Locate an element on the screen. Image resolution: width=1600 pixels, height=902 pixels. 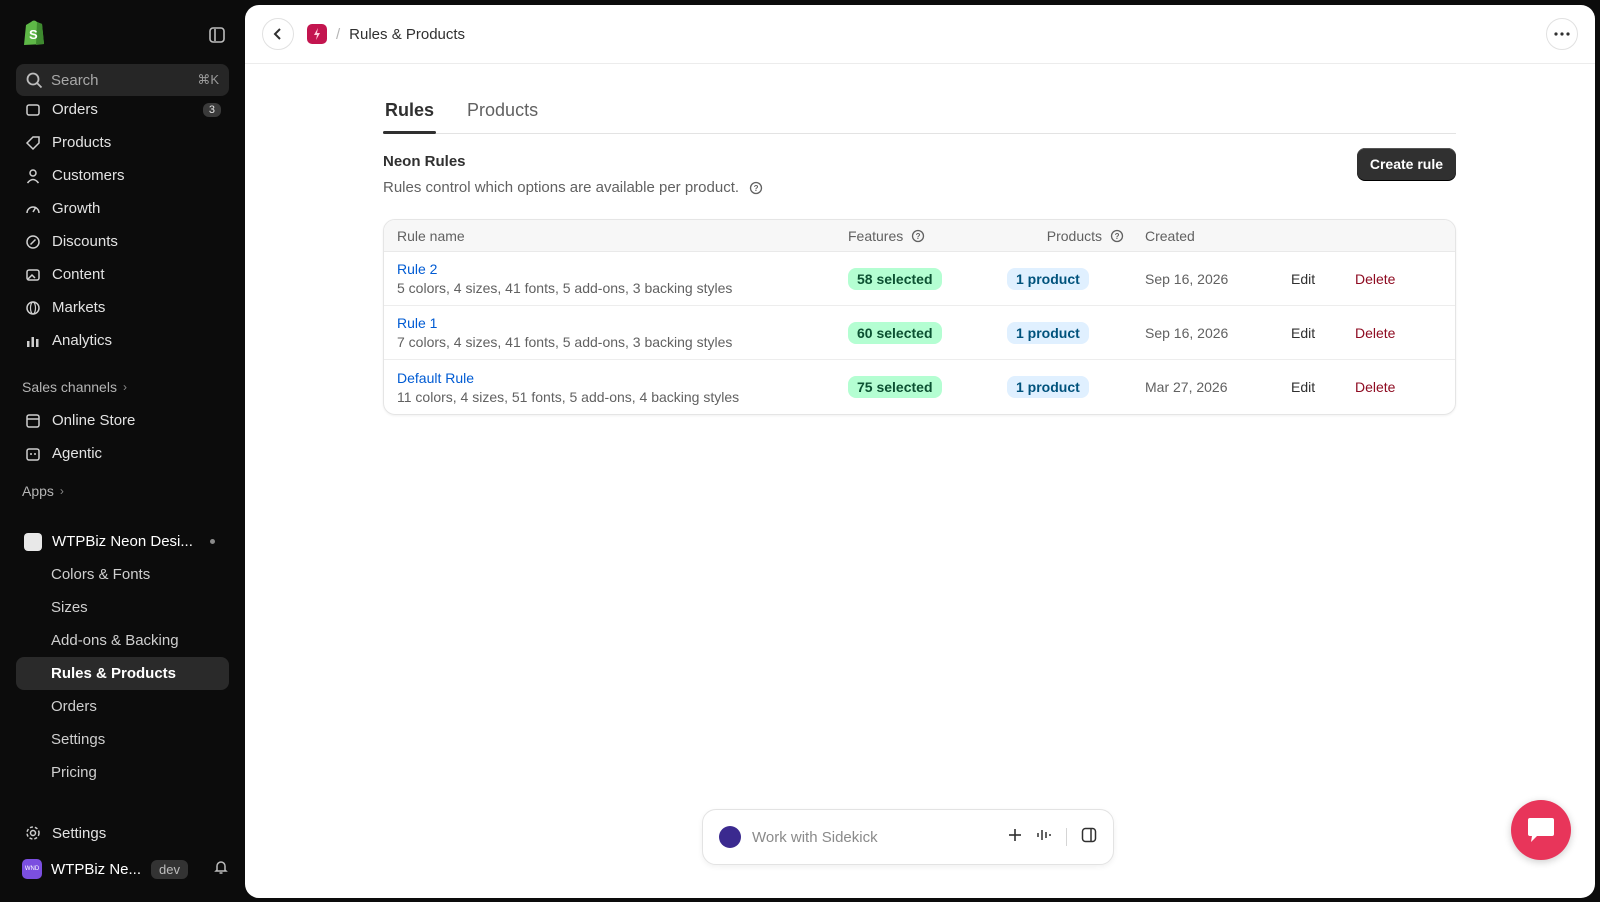
features-cell: 75 selected is located at coordinates (923, 387).